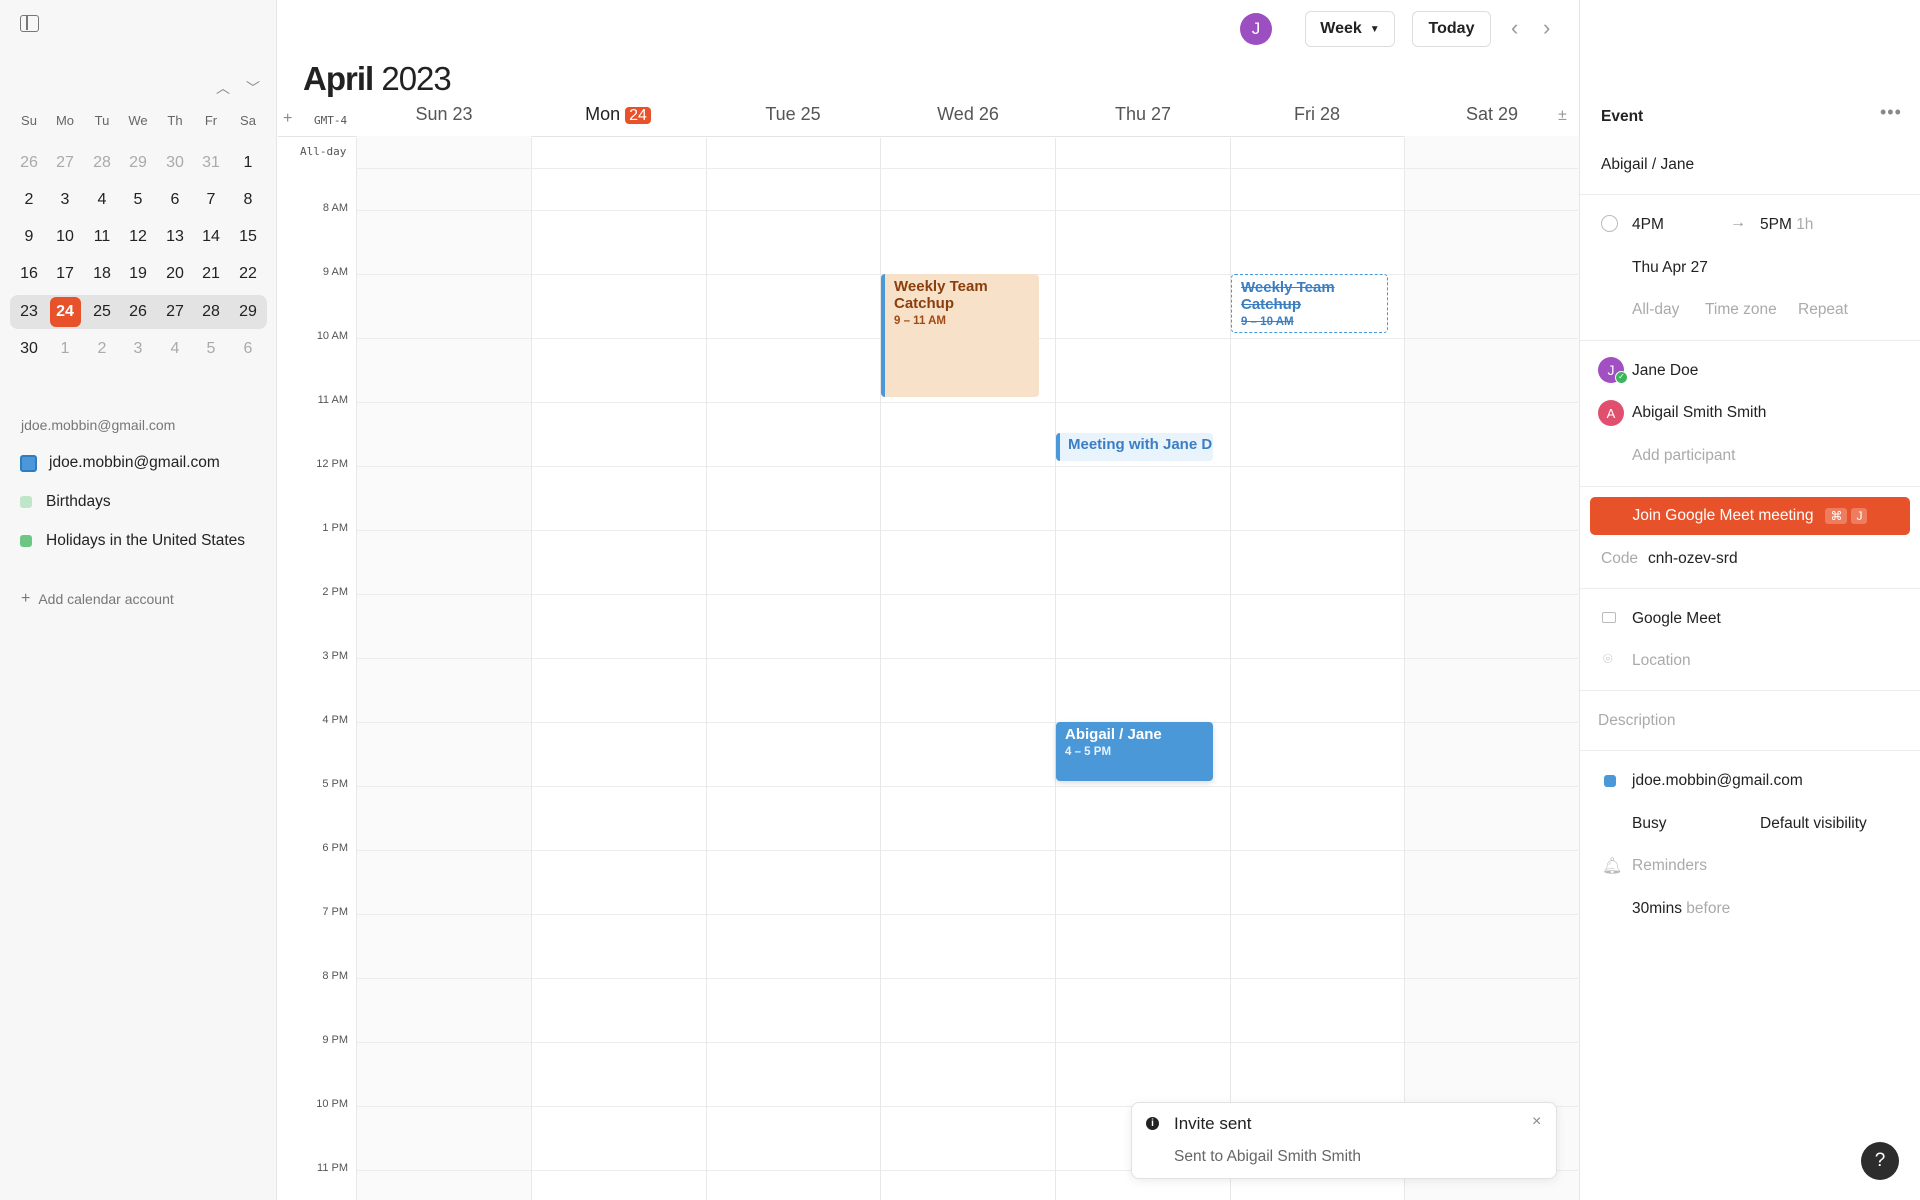 The image size is (1920, 1200). I want to click on add-calendar-account-button: + Add calendar account, so click(97, 599).